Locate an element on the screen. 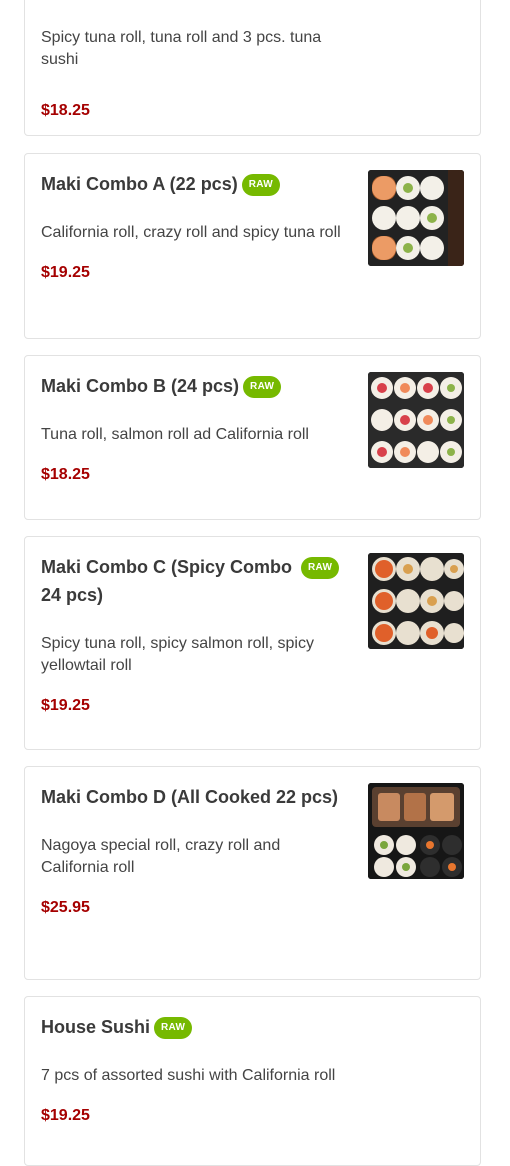 This screenshot has height=1166, width=510. menu-item-name: Maki Combo D (All Cooked 22 pcs) is located at coordinates (190, 797).